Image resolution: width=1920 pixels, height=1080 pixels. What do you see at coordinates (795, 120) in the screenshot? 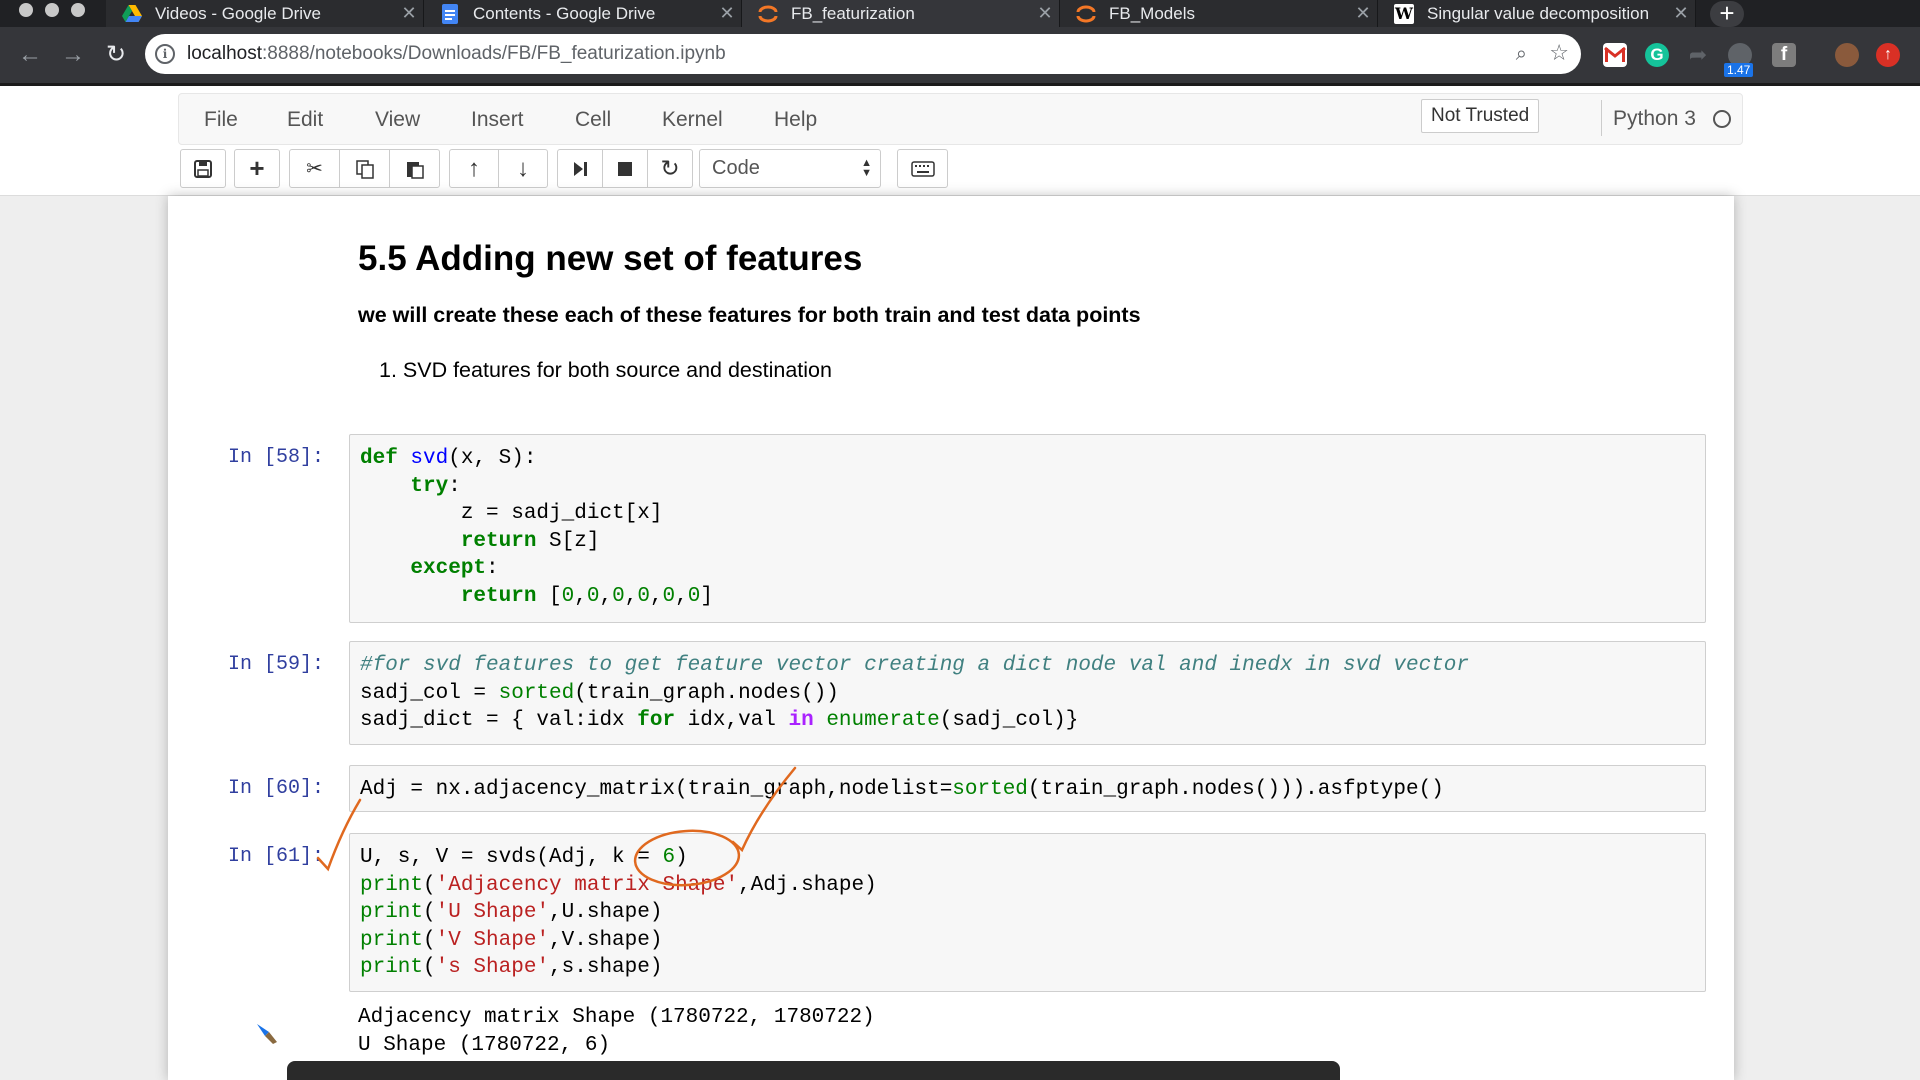
I see `menu-help: Help` at bounding box center [795, 120].